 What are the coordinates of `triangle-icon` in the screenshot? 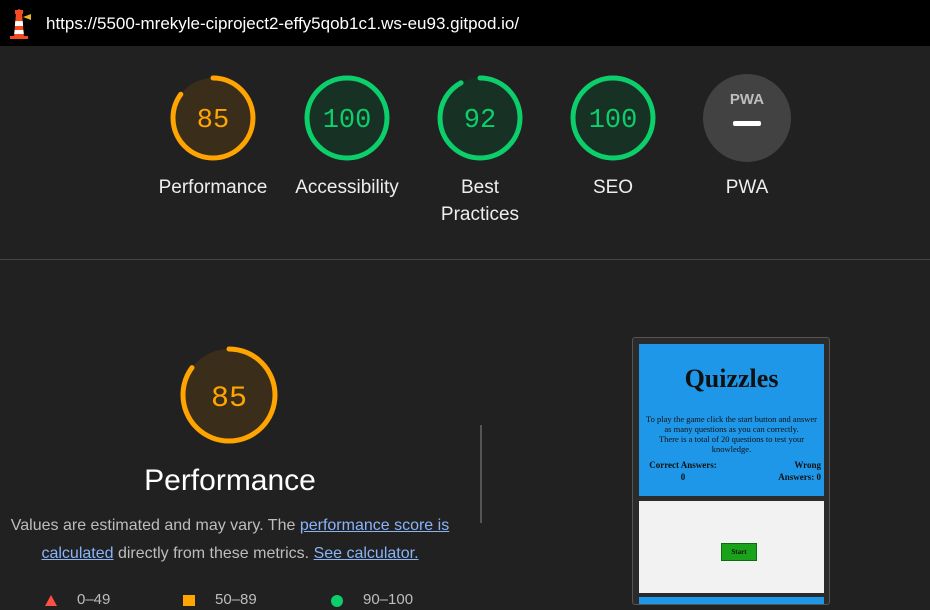 It's located at (51, 600).